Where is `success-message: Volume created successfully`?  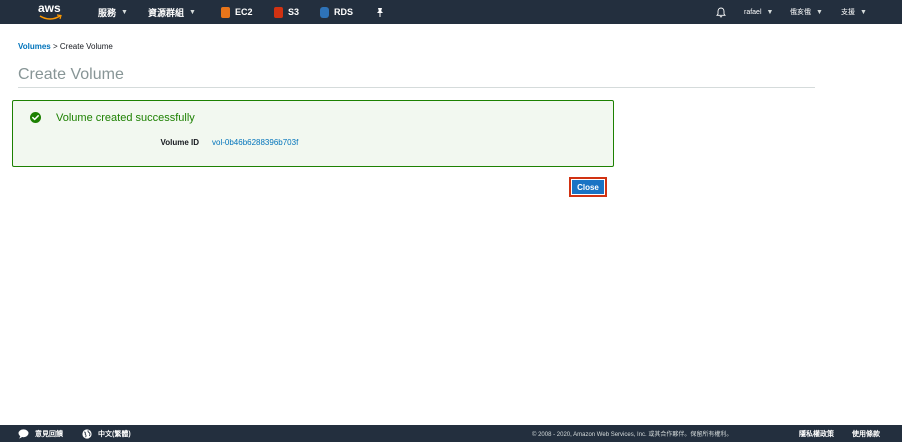 success-message: Volume created successfully is located at coordinates (125, 118).